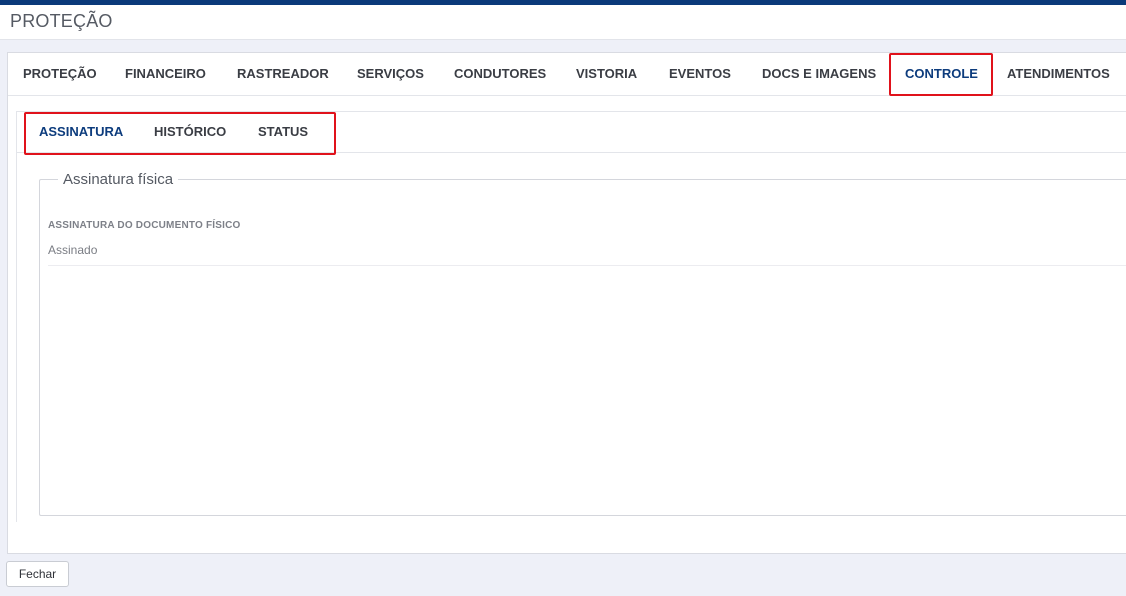 The height and width of the screenshot is (596, 1126). I want to click on tab-financeiro: FINANCEIRO, so click(165, 74).